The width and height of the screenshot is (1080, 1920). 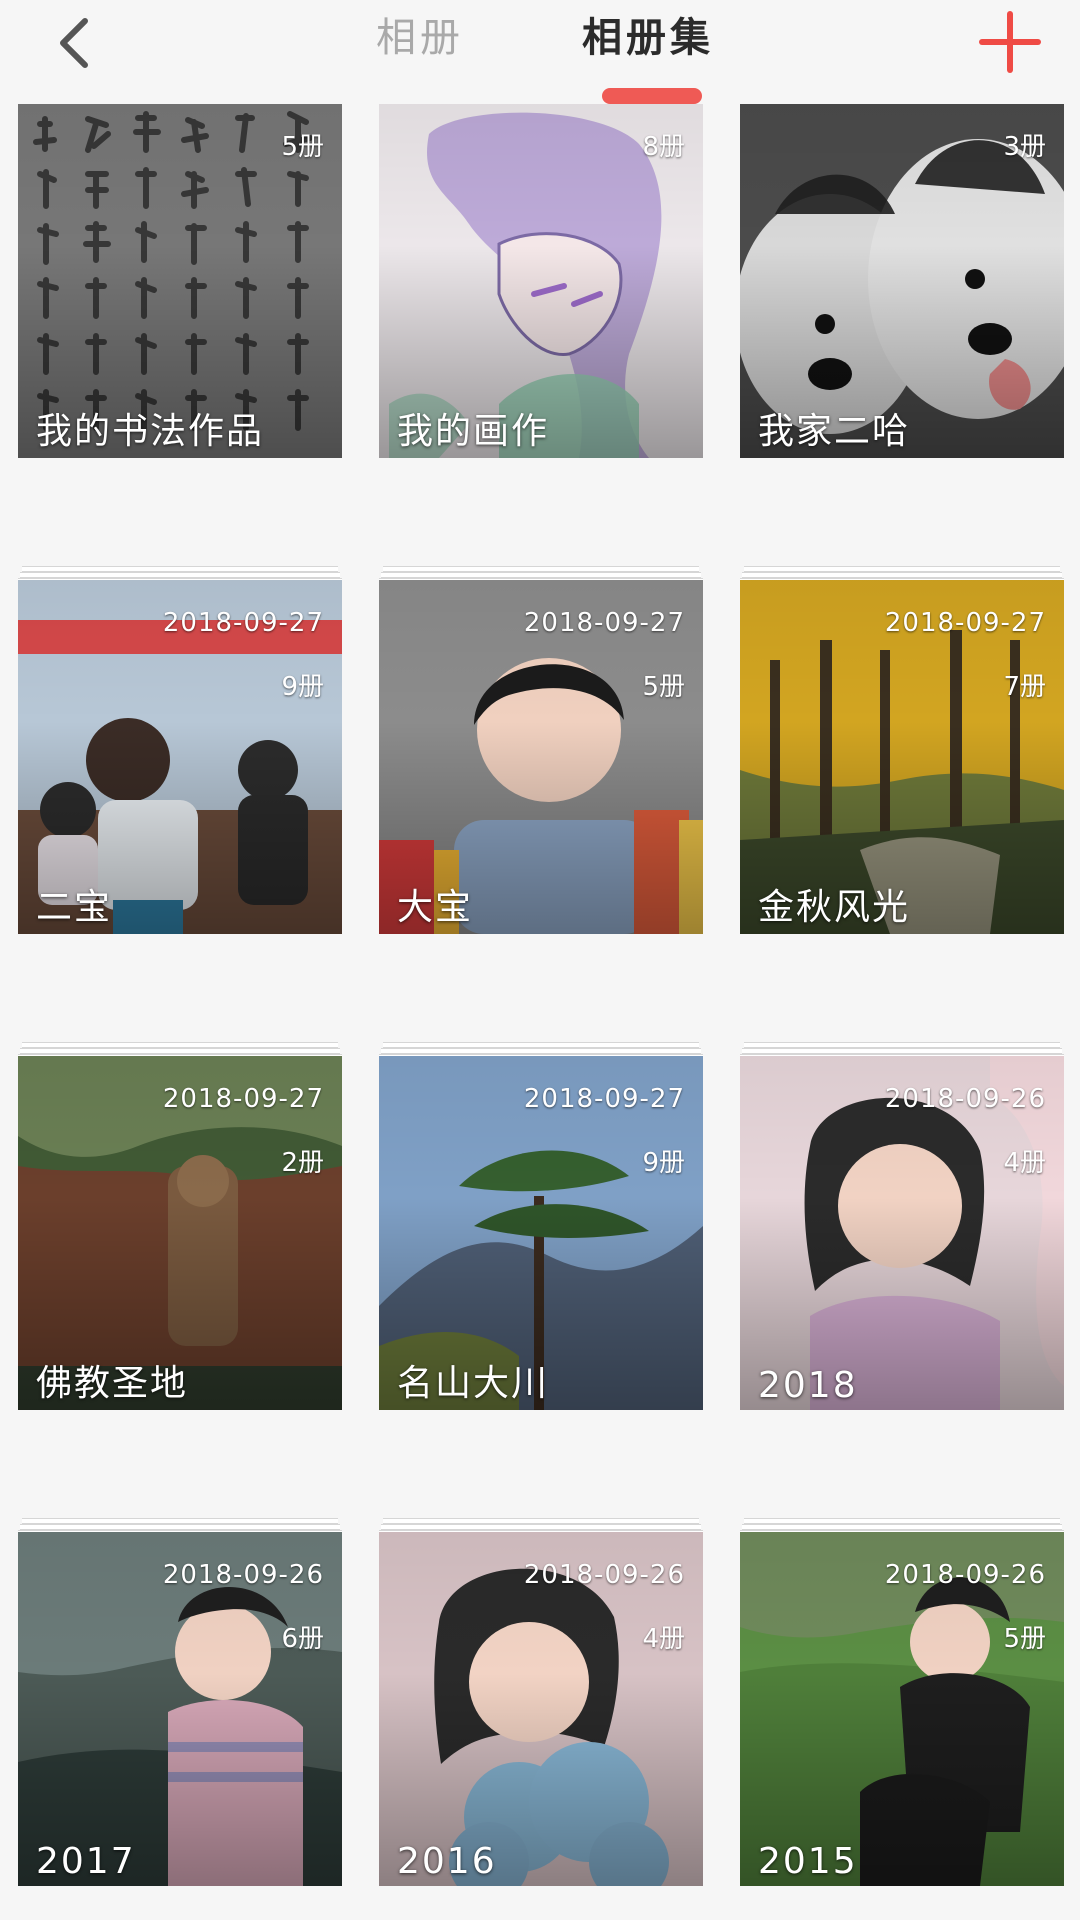 What do you see at coordinates (150, 431) in the screenshot?
I see `album-title: 我的书法作品` at bounding box center [150, 431].